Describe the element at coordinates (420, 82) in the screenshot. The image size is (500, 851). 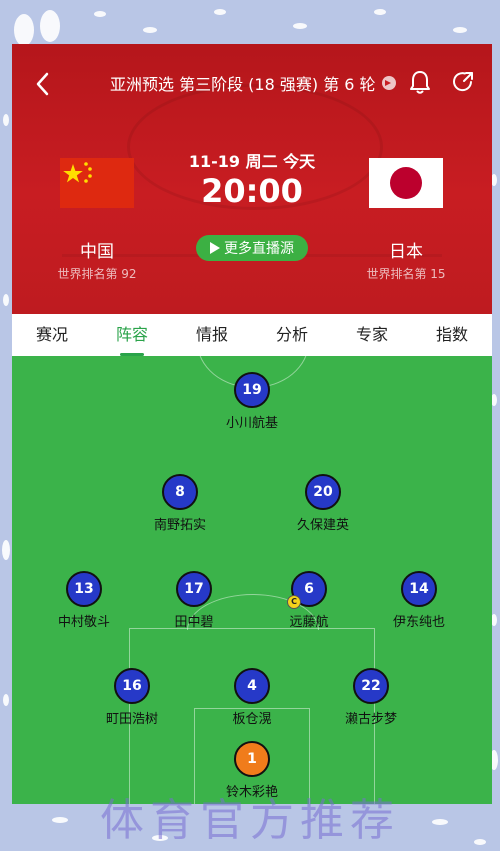
I see `bell-icon` at that location.